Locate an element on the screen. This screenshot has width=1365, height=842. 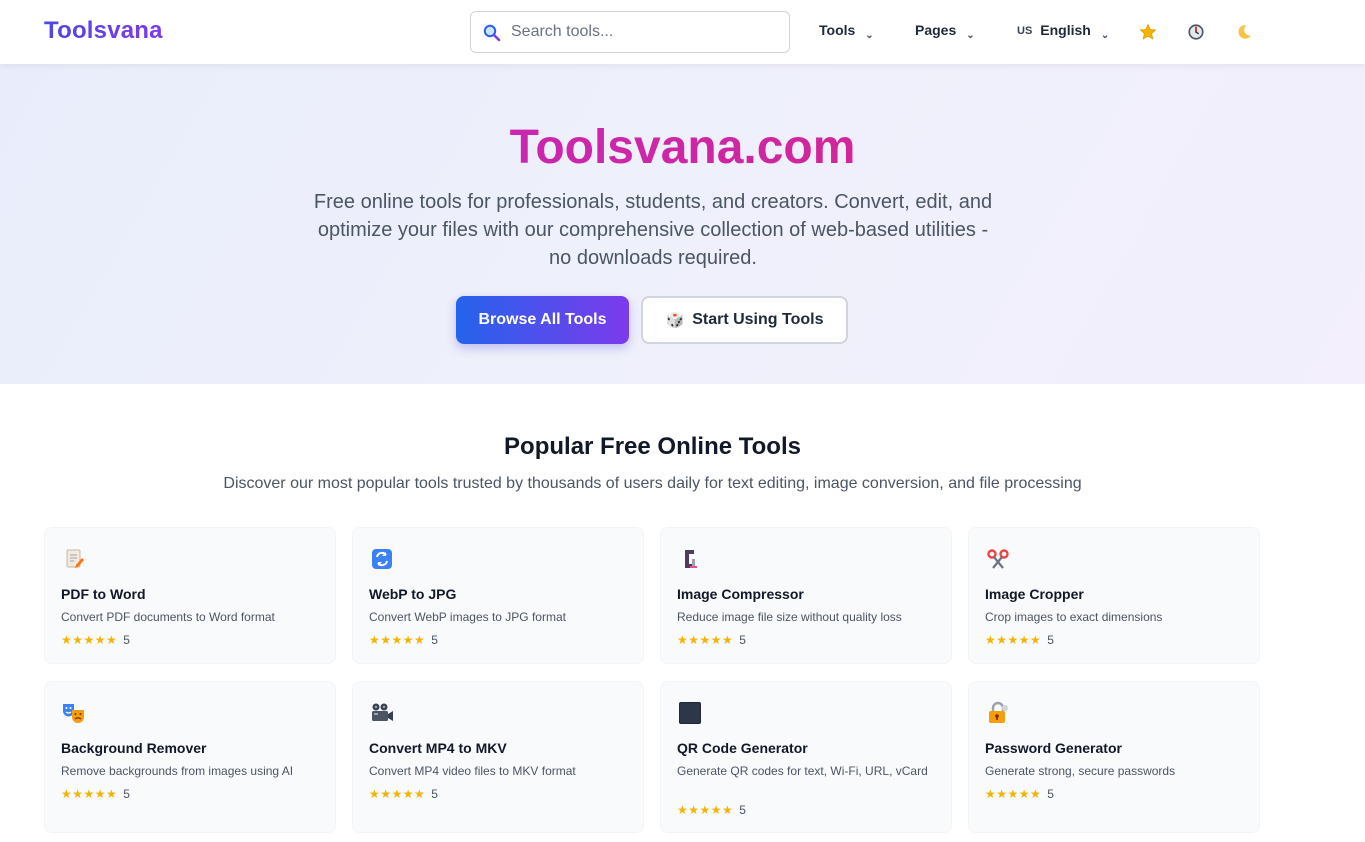
star-icon is located at coordinates (1148, 32).